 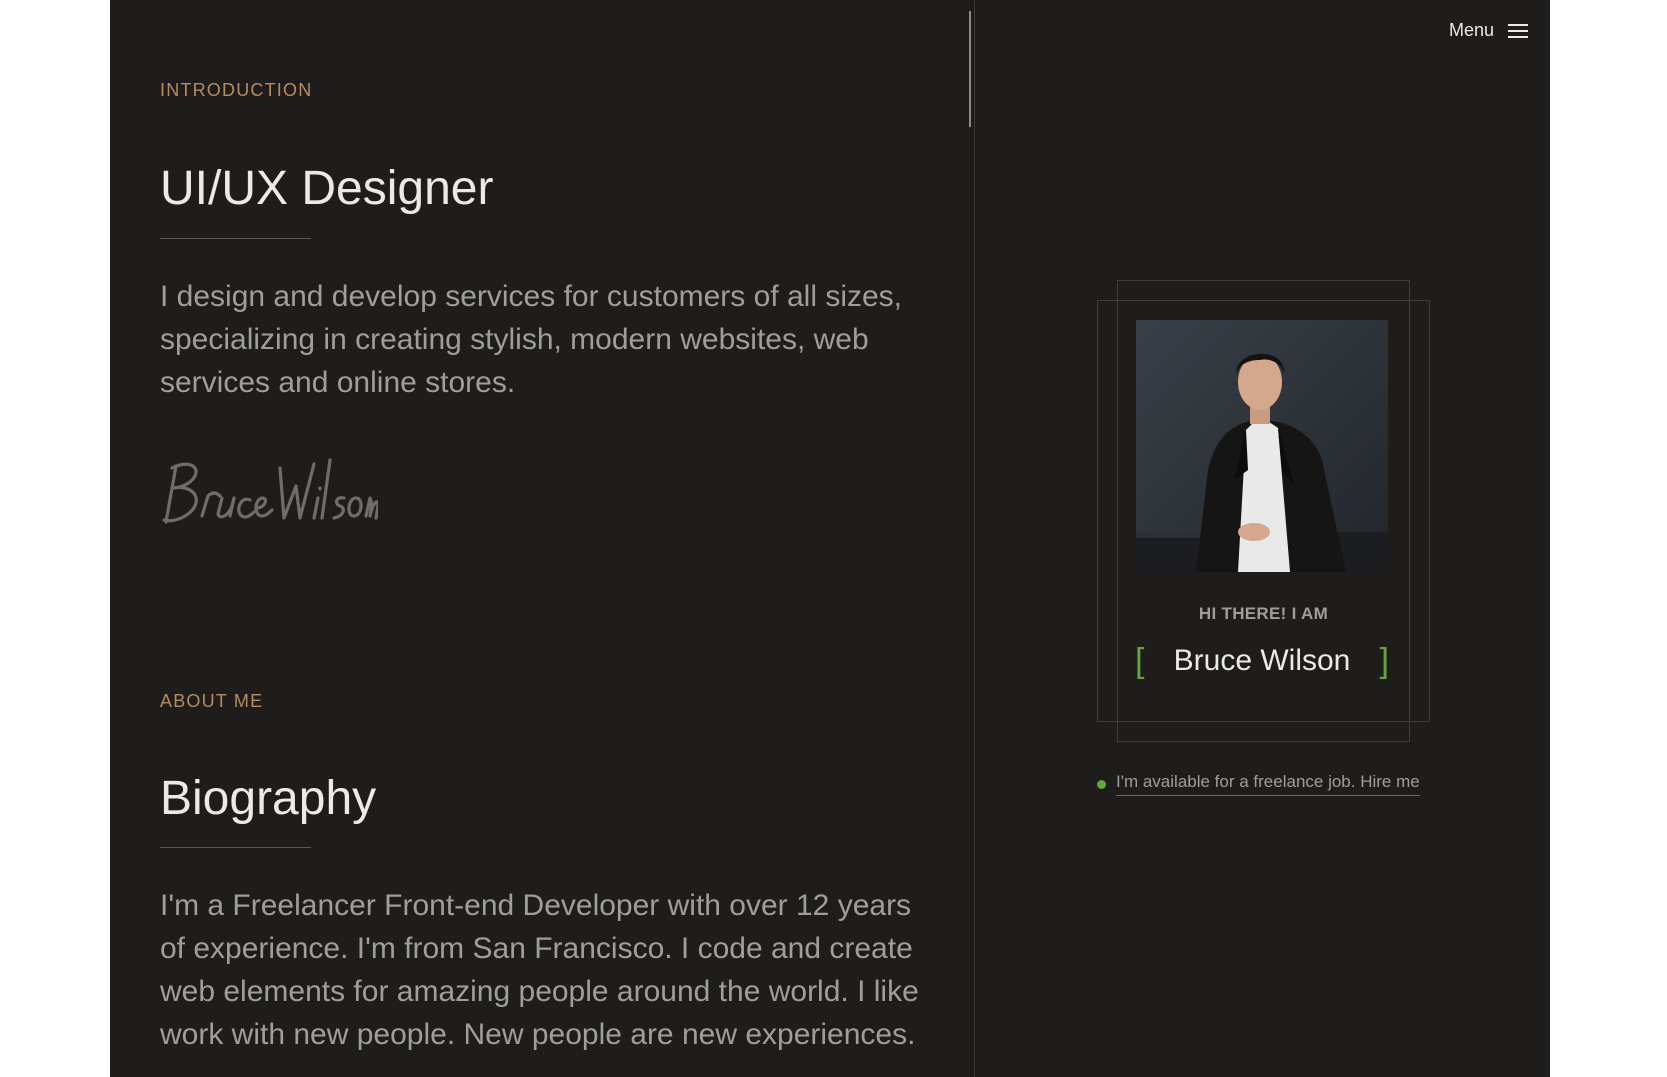 I want to click on about-title-underline, so click(x=235, y=847).